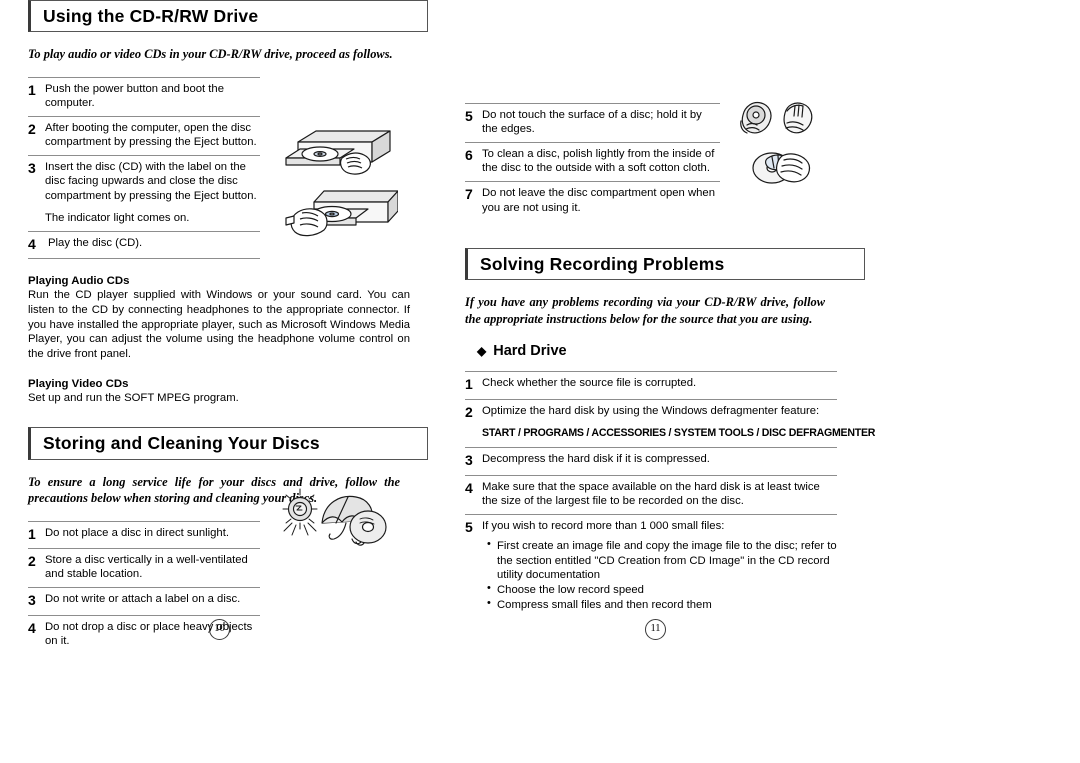  Describe the element at coordinates (338, 523) in the screenshot. I see `sun-and-umbrella-over-disc-illustration` at that location.